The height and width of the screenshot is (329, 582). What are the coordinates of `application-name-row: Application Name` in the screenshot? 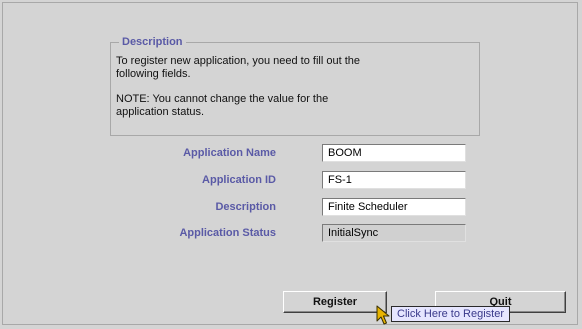 It's located at (291, 154).